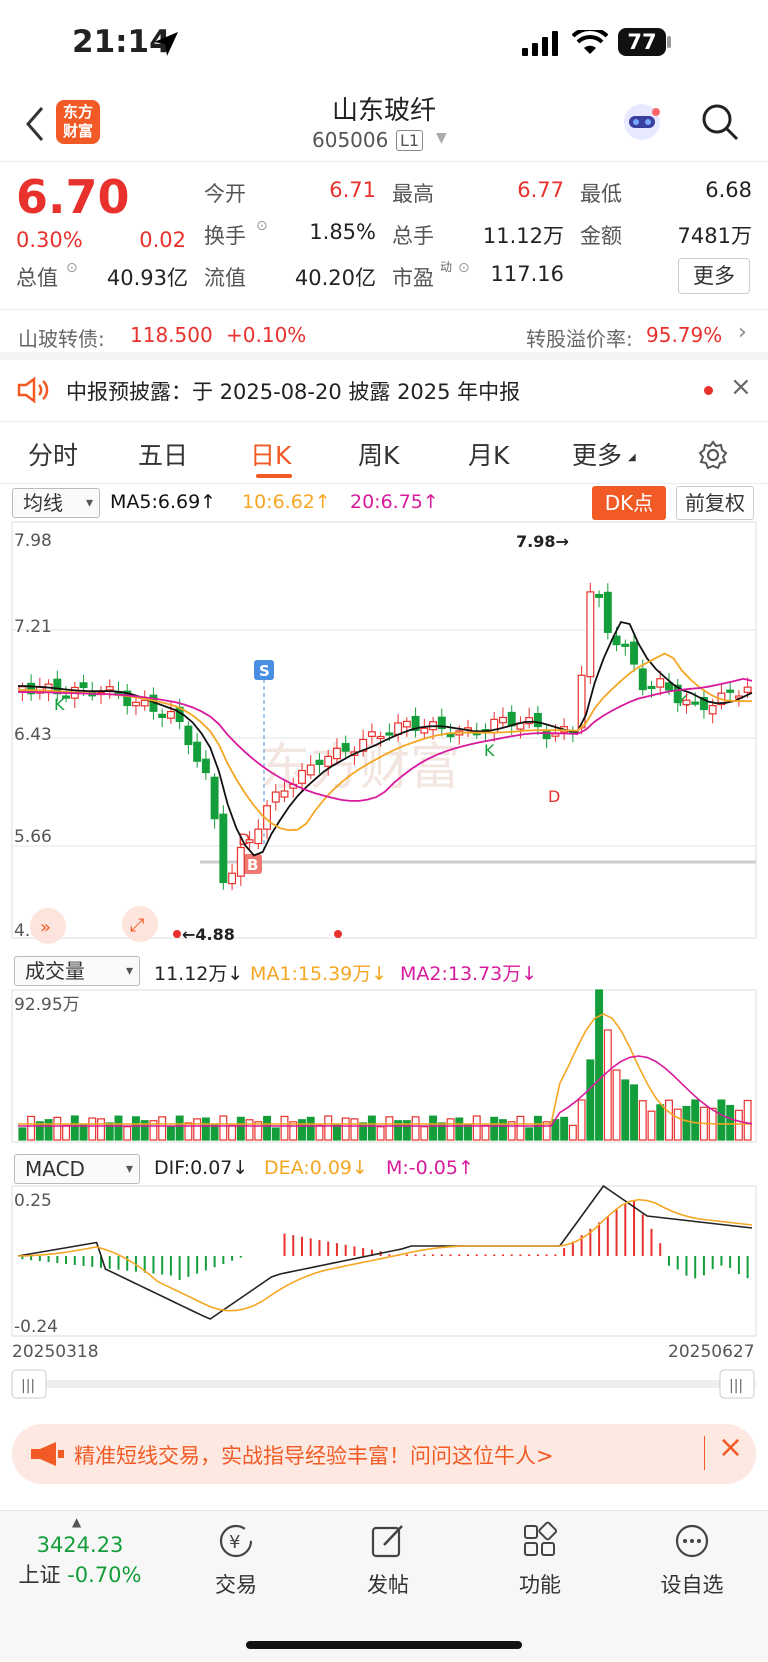 Image resolution: width=768 pixels, height=1662 pixels. What do you see at coordinates (523, 236) in the screenshot?
I see `volume-value: 11.12万` at bounding box center [523, 236].